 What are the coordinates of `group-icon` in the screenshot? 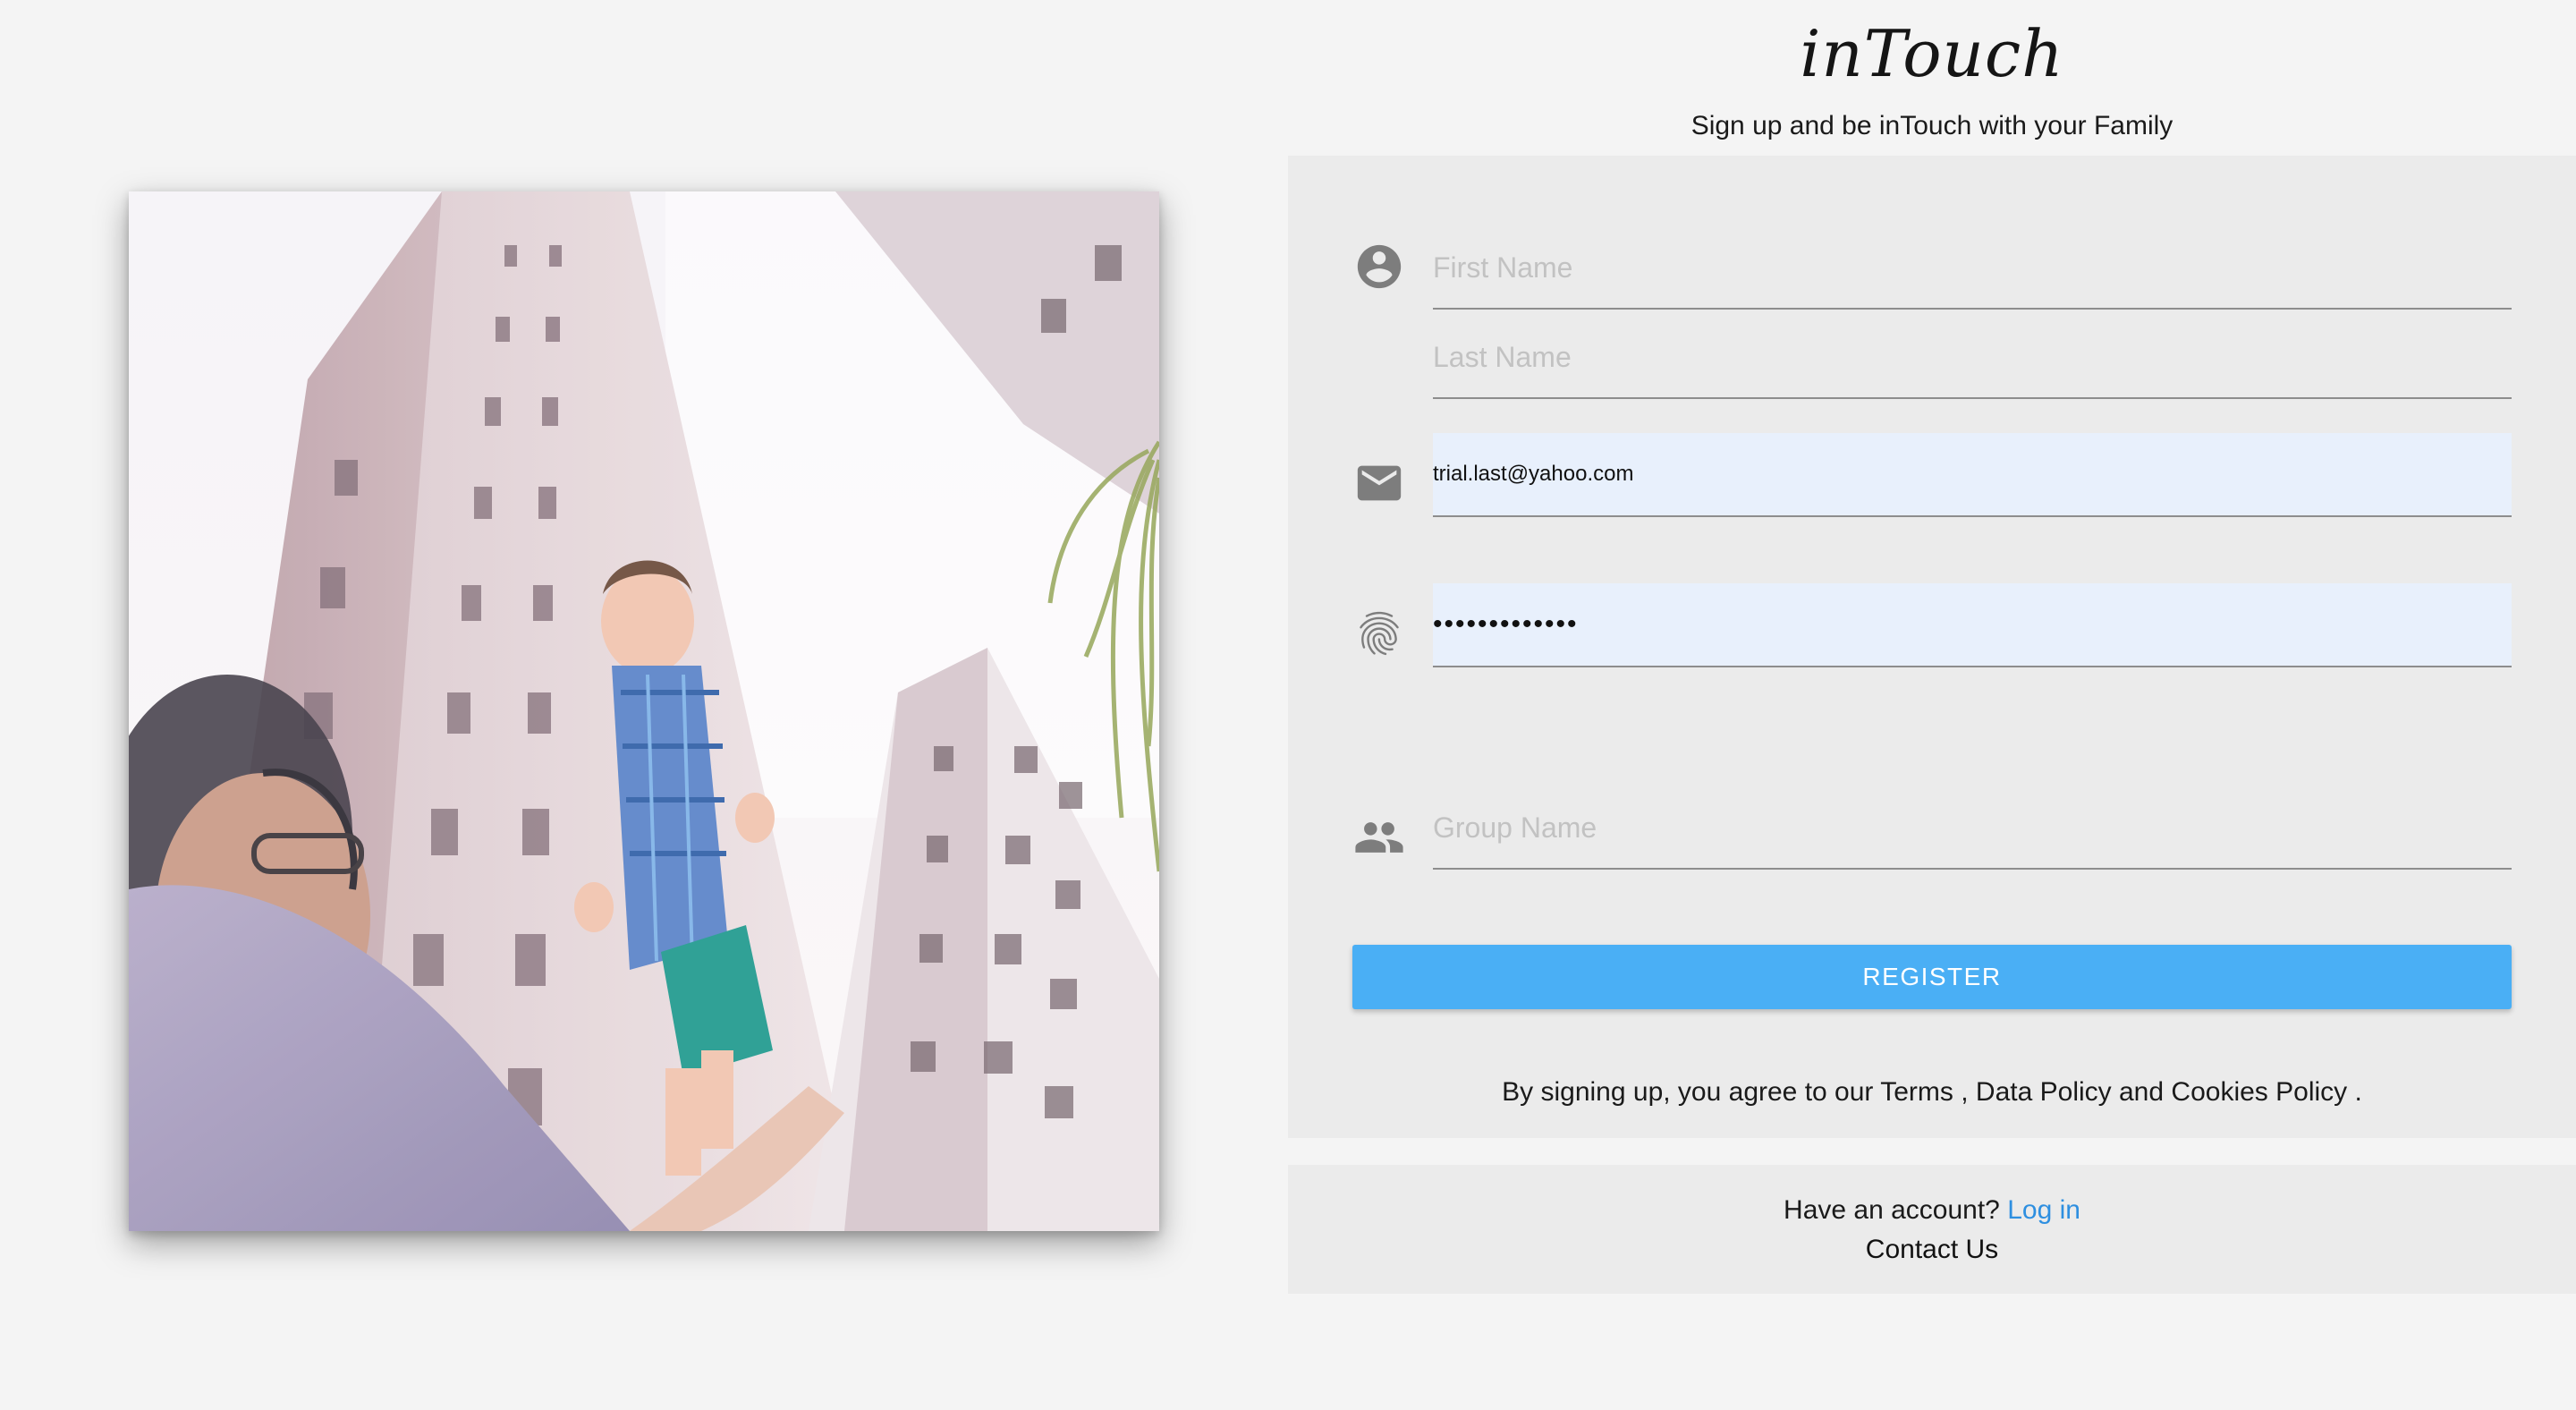 It's located at (1379, 838).